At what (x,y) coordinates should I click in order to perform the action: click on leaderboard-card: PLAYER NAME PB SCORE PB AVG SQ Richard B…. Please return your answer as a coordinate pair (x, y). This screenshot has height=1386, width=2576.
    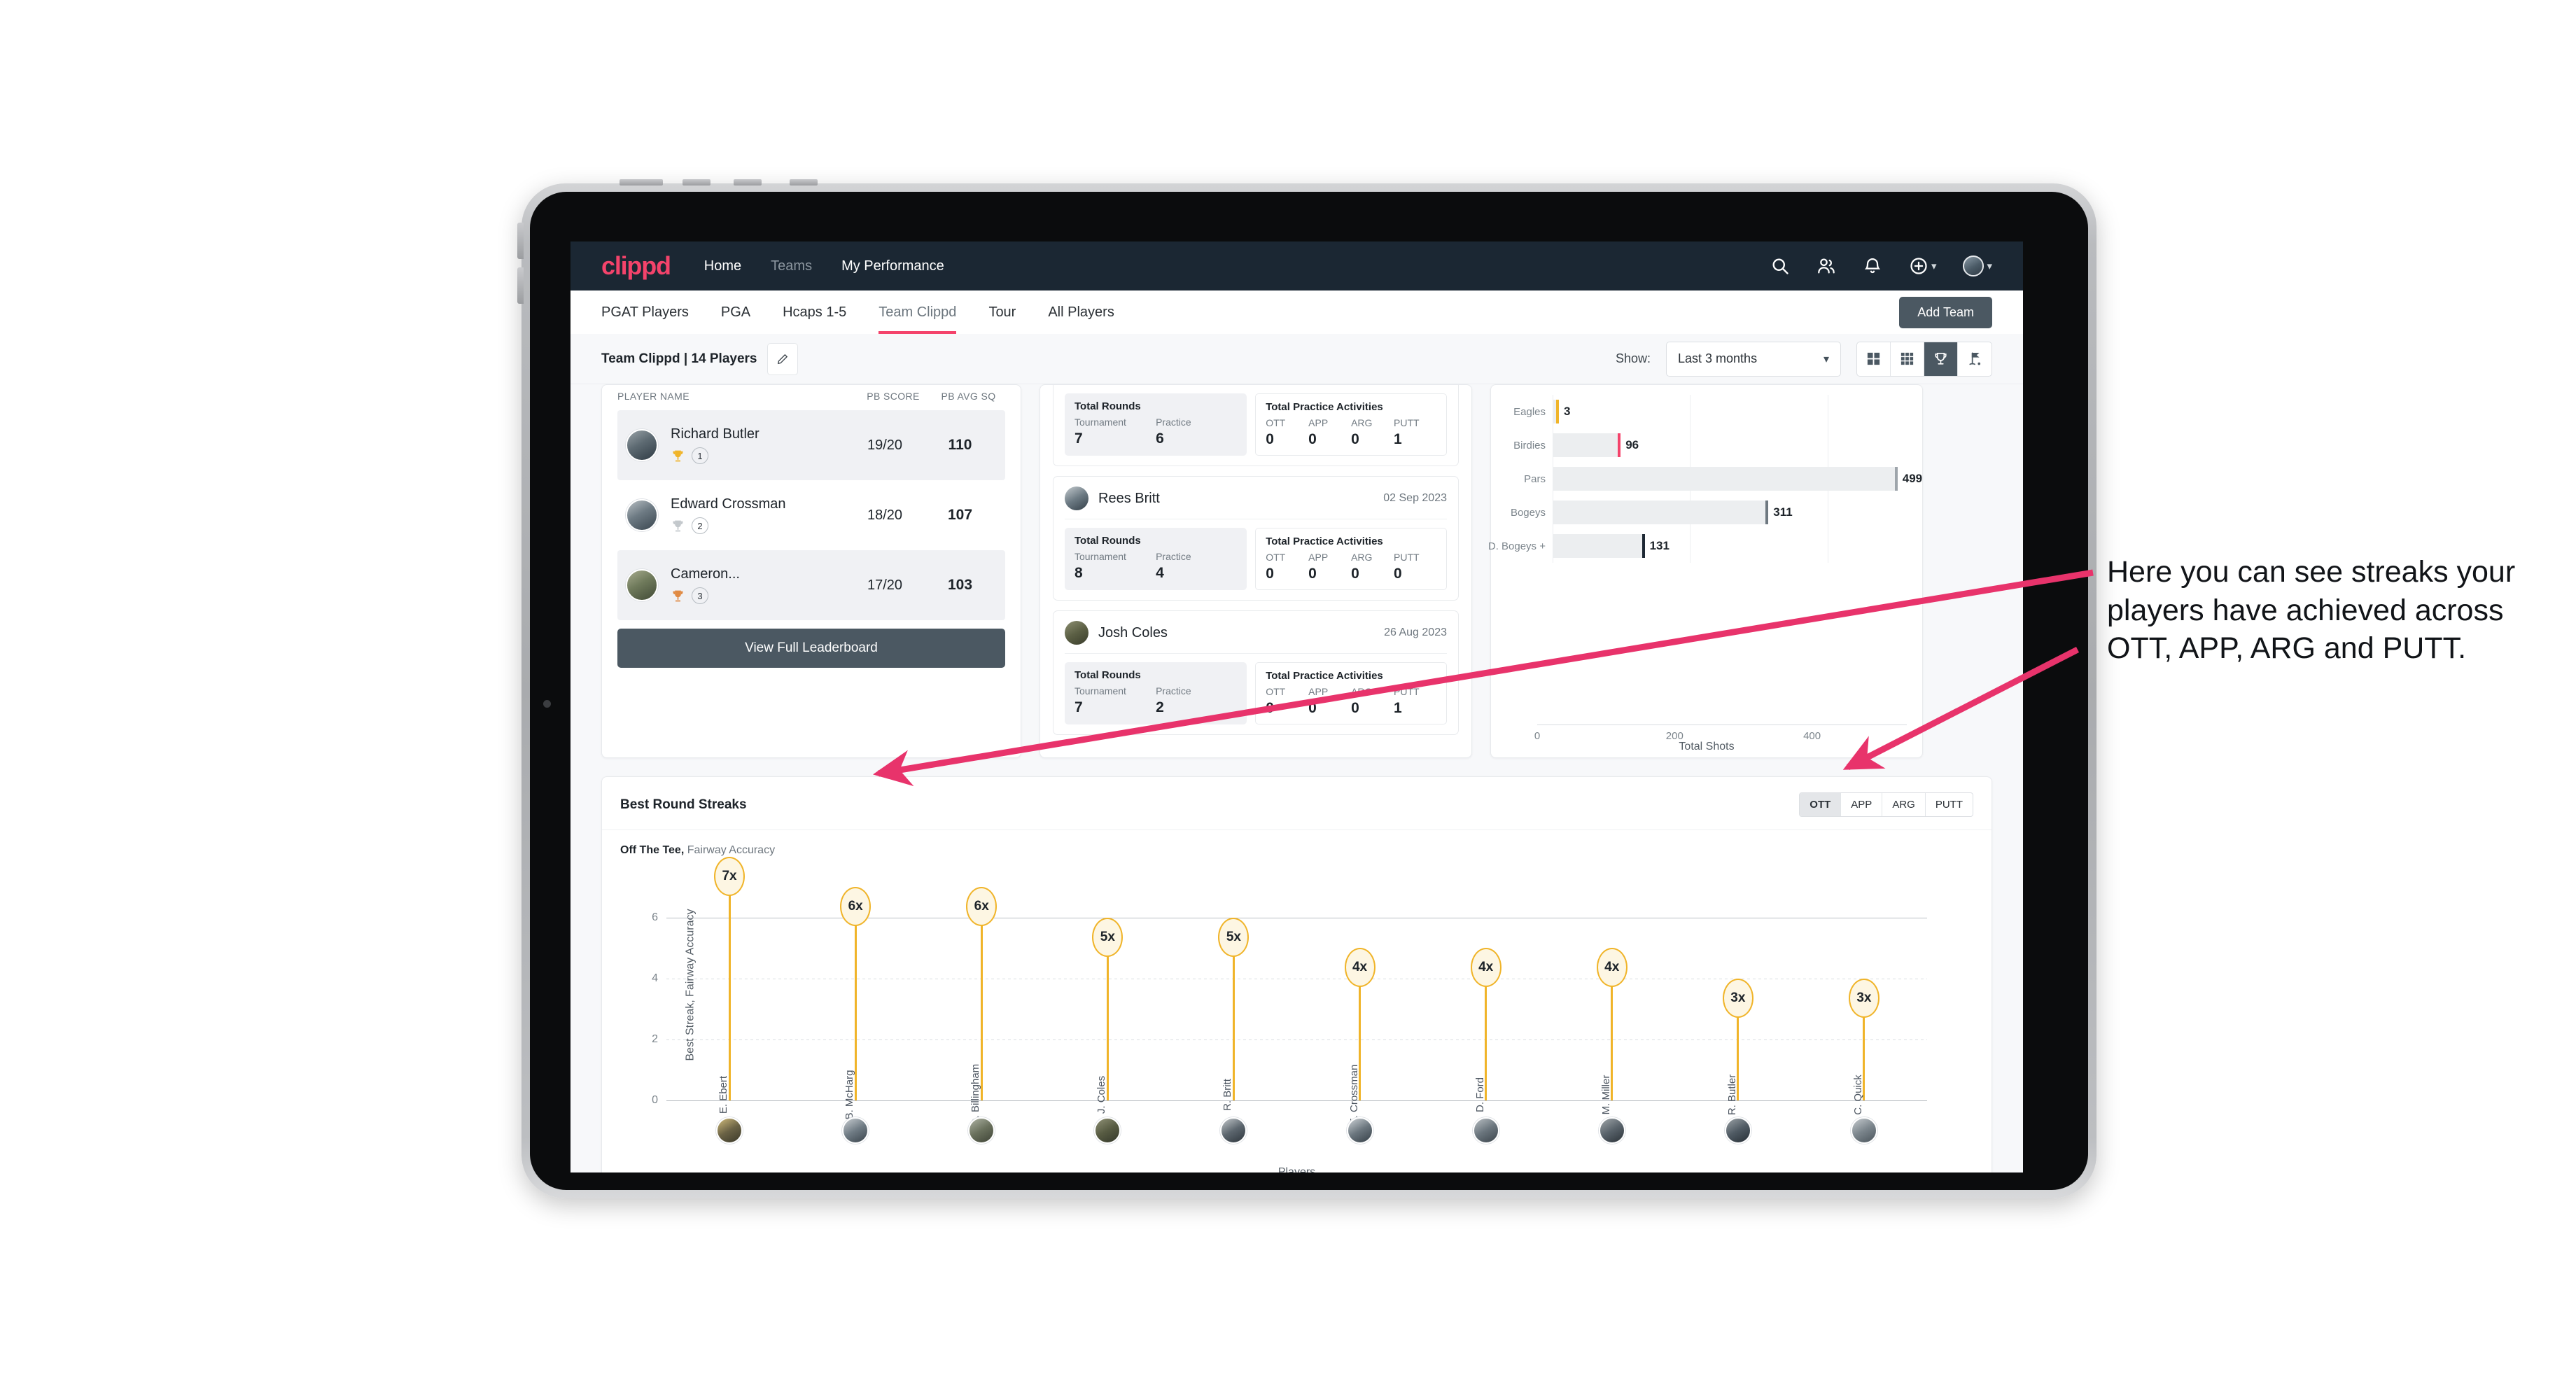
    Looking at the image, I should click on (811, 571).